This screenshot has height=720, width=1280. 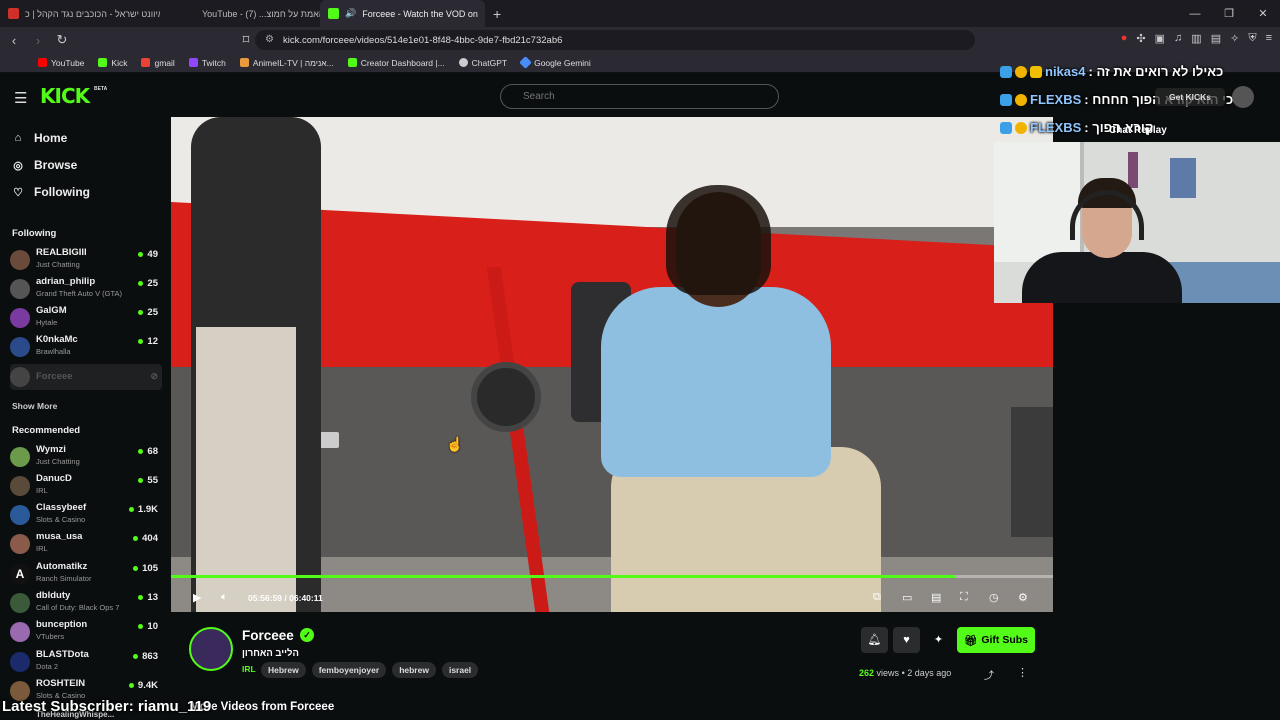 What do you see at coordinates (1243, 97) in the screenshot?
I see `user-avatar` at bounding box center [1243, 97].